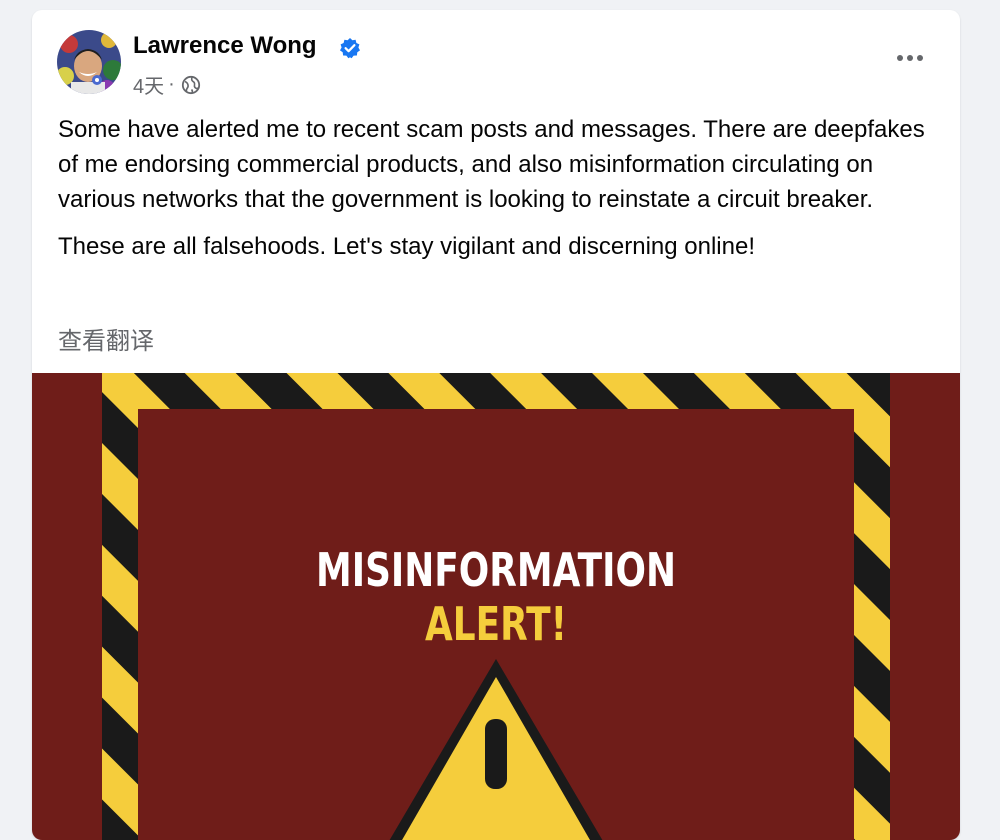  I want to click on more-options-icon, so click(910, 58).